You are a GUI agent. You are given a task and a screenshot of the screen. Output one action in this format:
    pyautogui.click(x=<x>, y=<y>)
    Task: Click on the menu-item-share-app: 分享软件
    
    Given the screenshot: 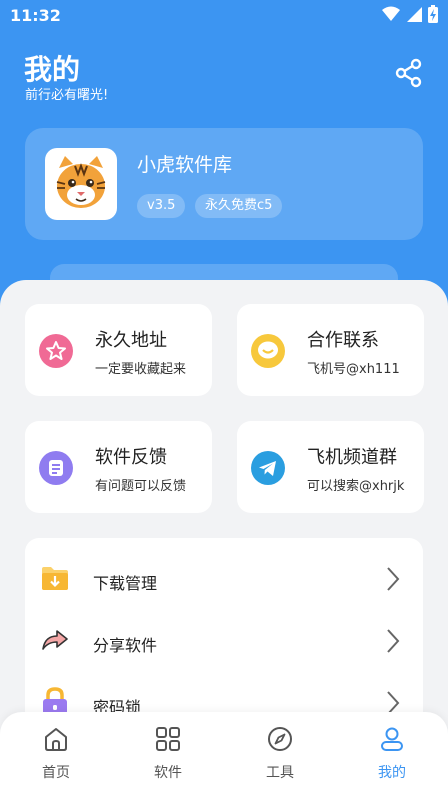 What is the action you would take?
    pyautogui.click(x=224, y=636)
    